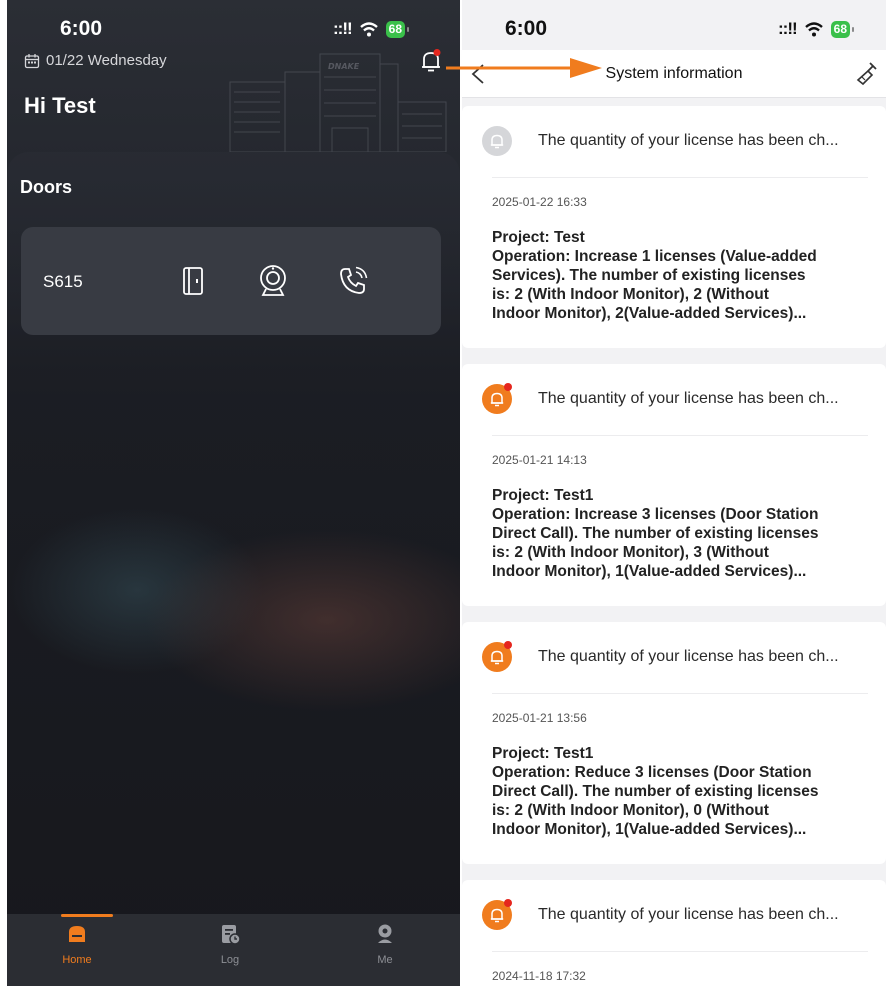 The height and width of the screenshot is (986, 886). I want to click on message-timestamp: 2024-11-18 17:32, so click(539, 976).